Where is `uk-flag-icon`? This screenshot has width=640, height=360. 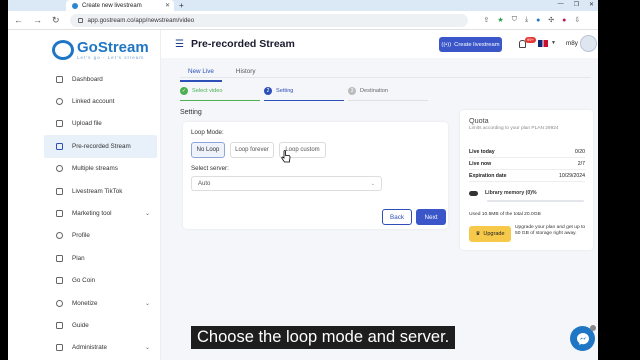
uk-flag-icon is located at coordinates (543, 43).